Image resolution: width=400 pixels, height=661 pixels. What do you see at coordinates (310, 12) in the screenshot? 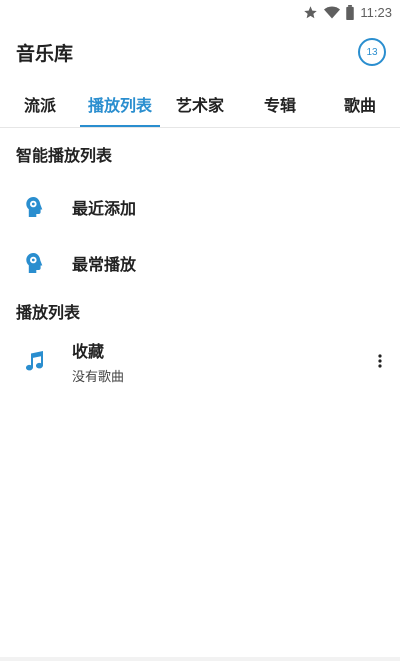
I see `star-icon` at bounding box center [310, 12].